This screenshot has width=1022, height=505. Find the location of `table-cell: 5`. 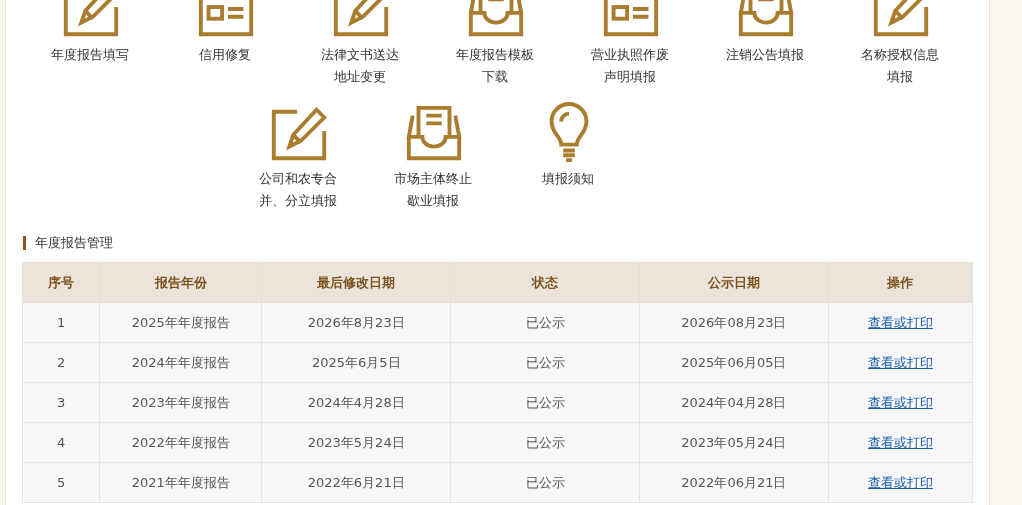

table-cell: 5 is located at coordinates (61, 482).